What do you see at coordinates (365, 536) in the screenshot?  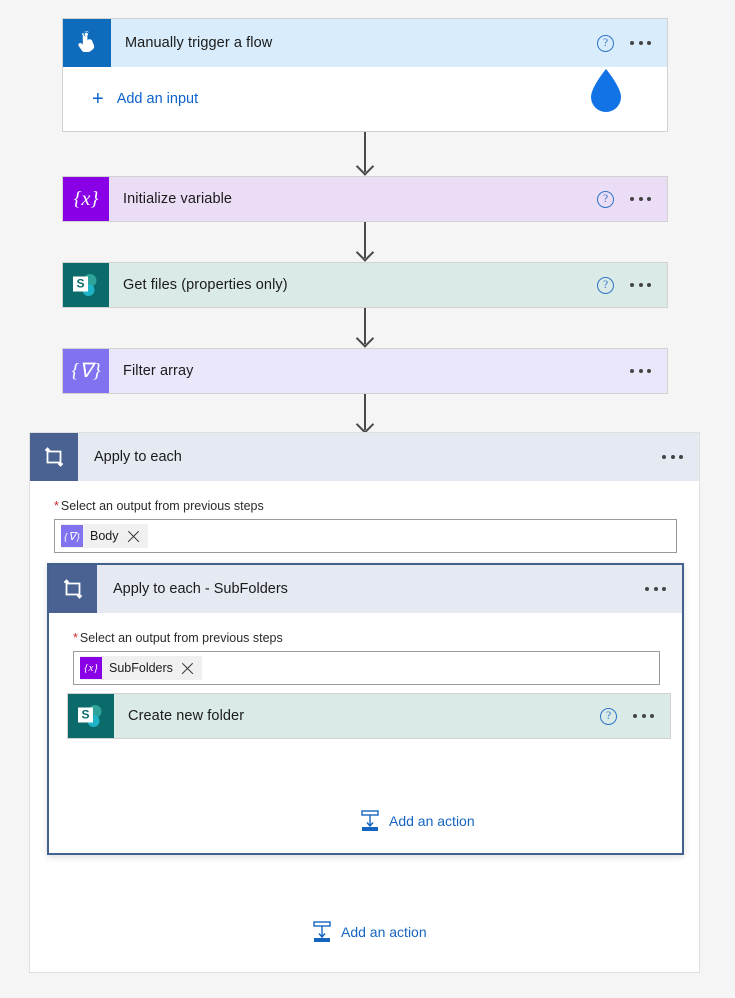 I see `output-select-input: {∇} Body` at bounding box center [365, 536].